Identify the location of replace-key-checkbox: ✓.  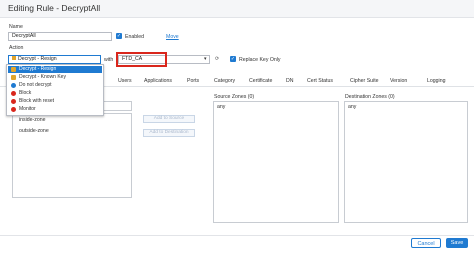
(233, 59).